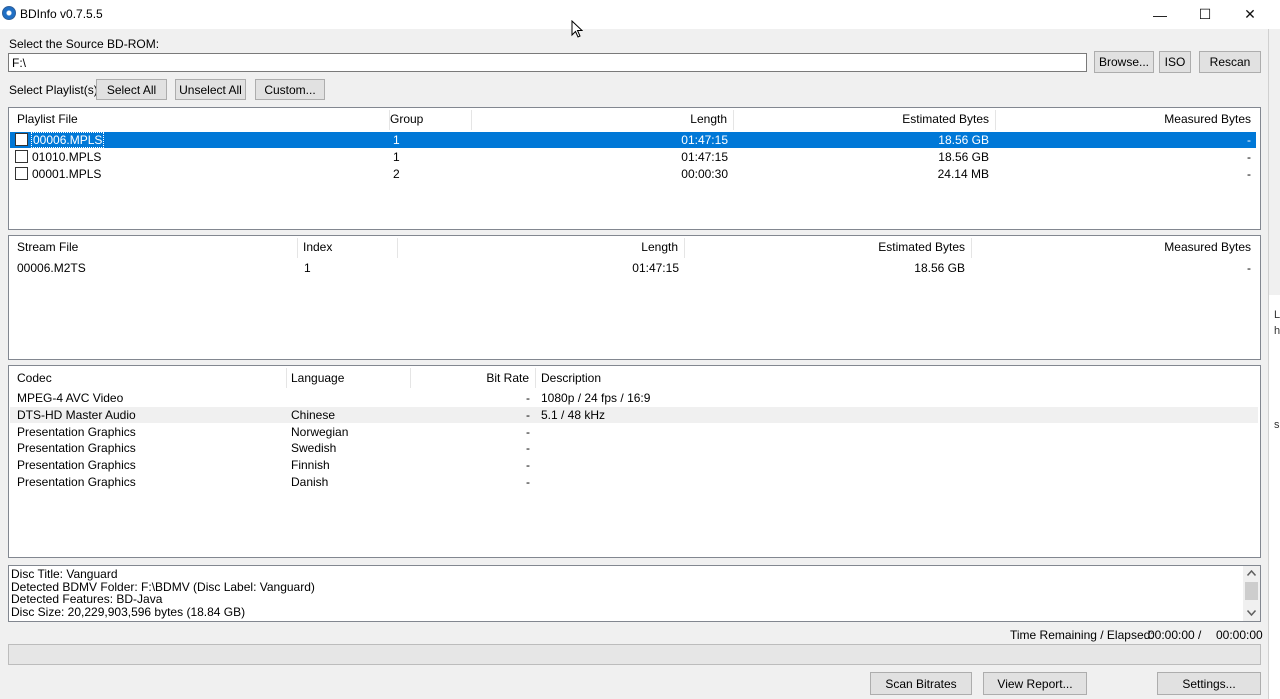  I want to click on time-elapsed-value: 00:00:00, so click(1239, 635).